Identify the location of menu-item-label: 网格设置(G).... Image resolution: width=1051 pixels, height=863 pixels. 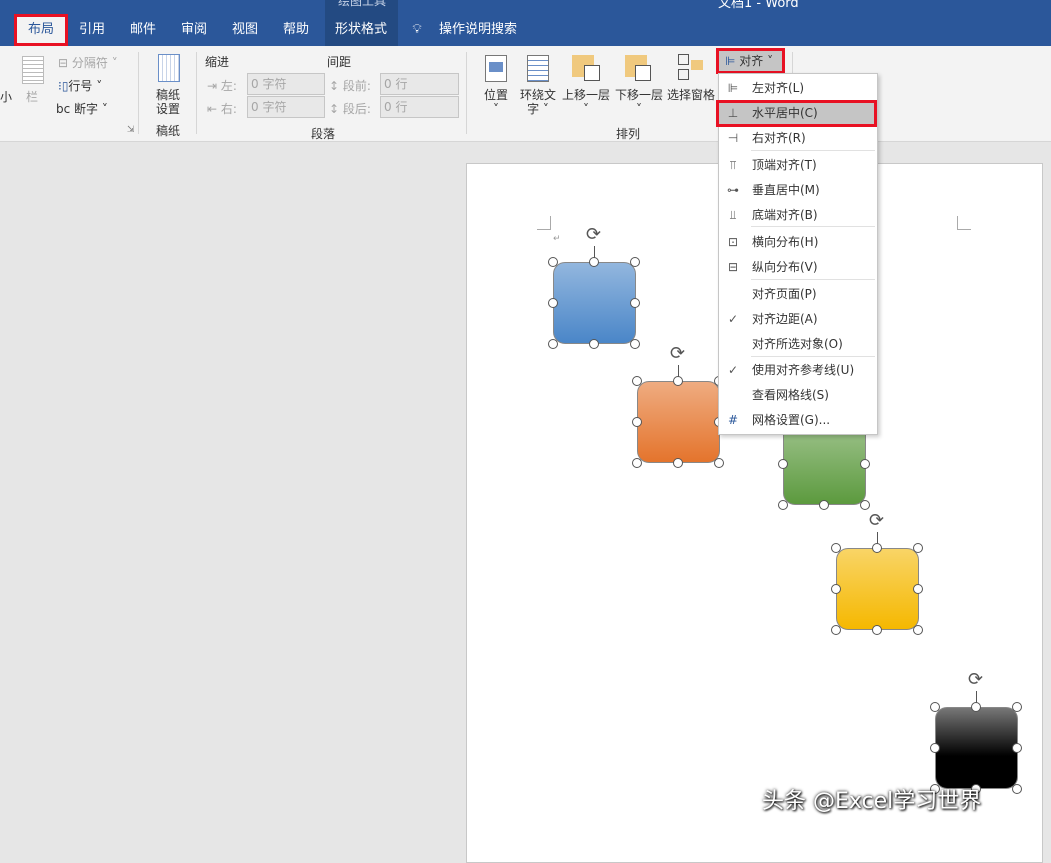
(791, 420).